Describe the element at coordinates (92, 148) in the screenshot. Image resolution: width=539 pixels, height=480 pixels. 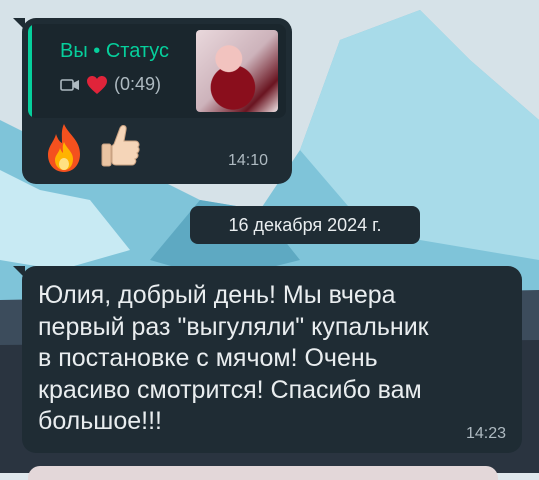
I see `emoji-row` at that location.